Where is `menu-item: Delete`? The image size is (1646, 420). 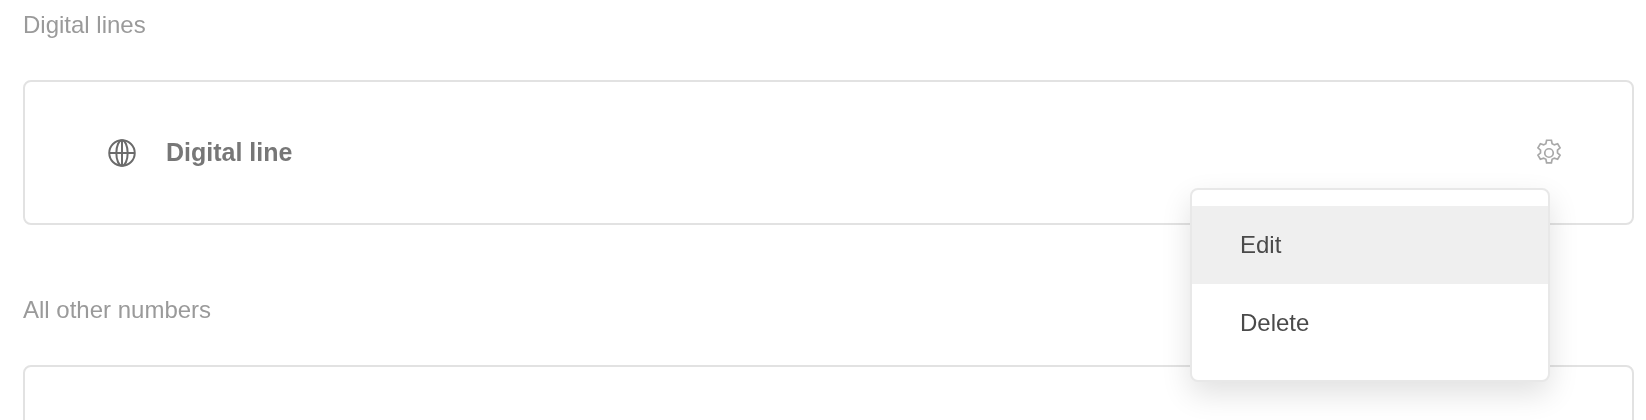
menu-item: Delete is located at coordinates (1370, 323).